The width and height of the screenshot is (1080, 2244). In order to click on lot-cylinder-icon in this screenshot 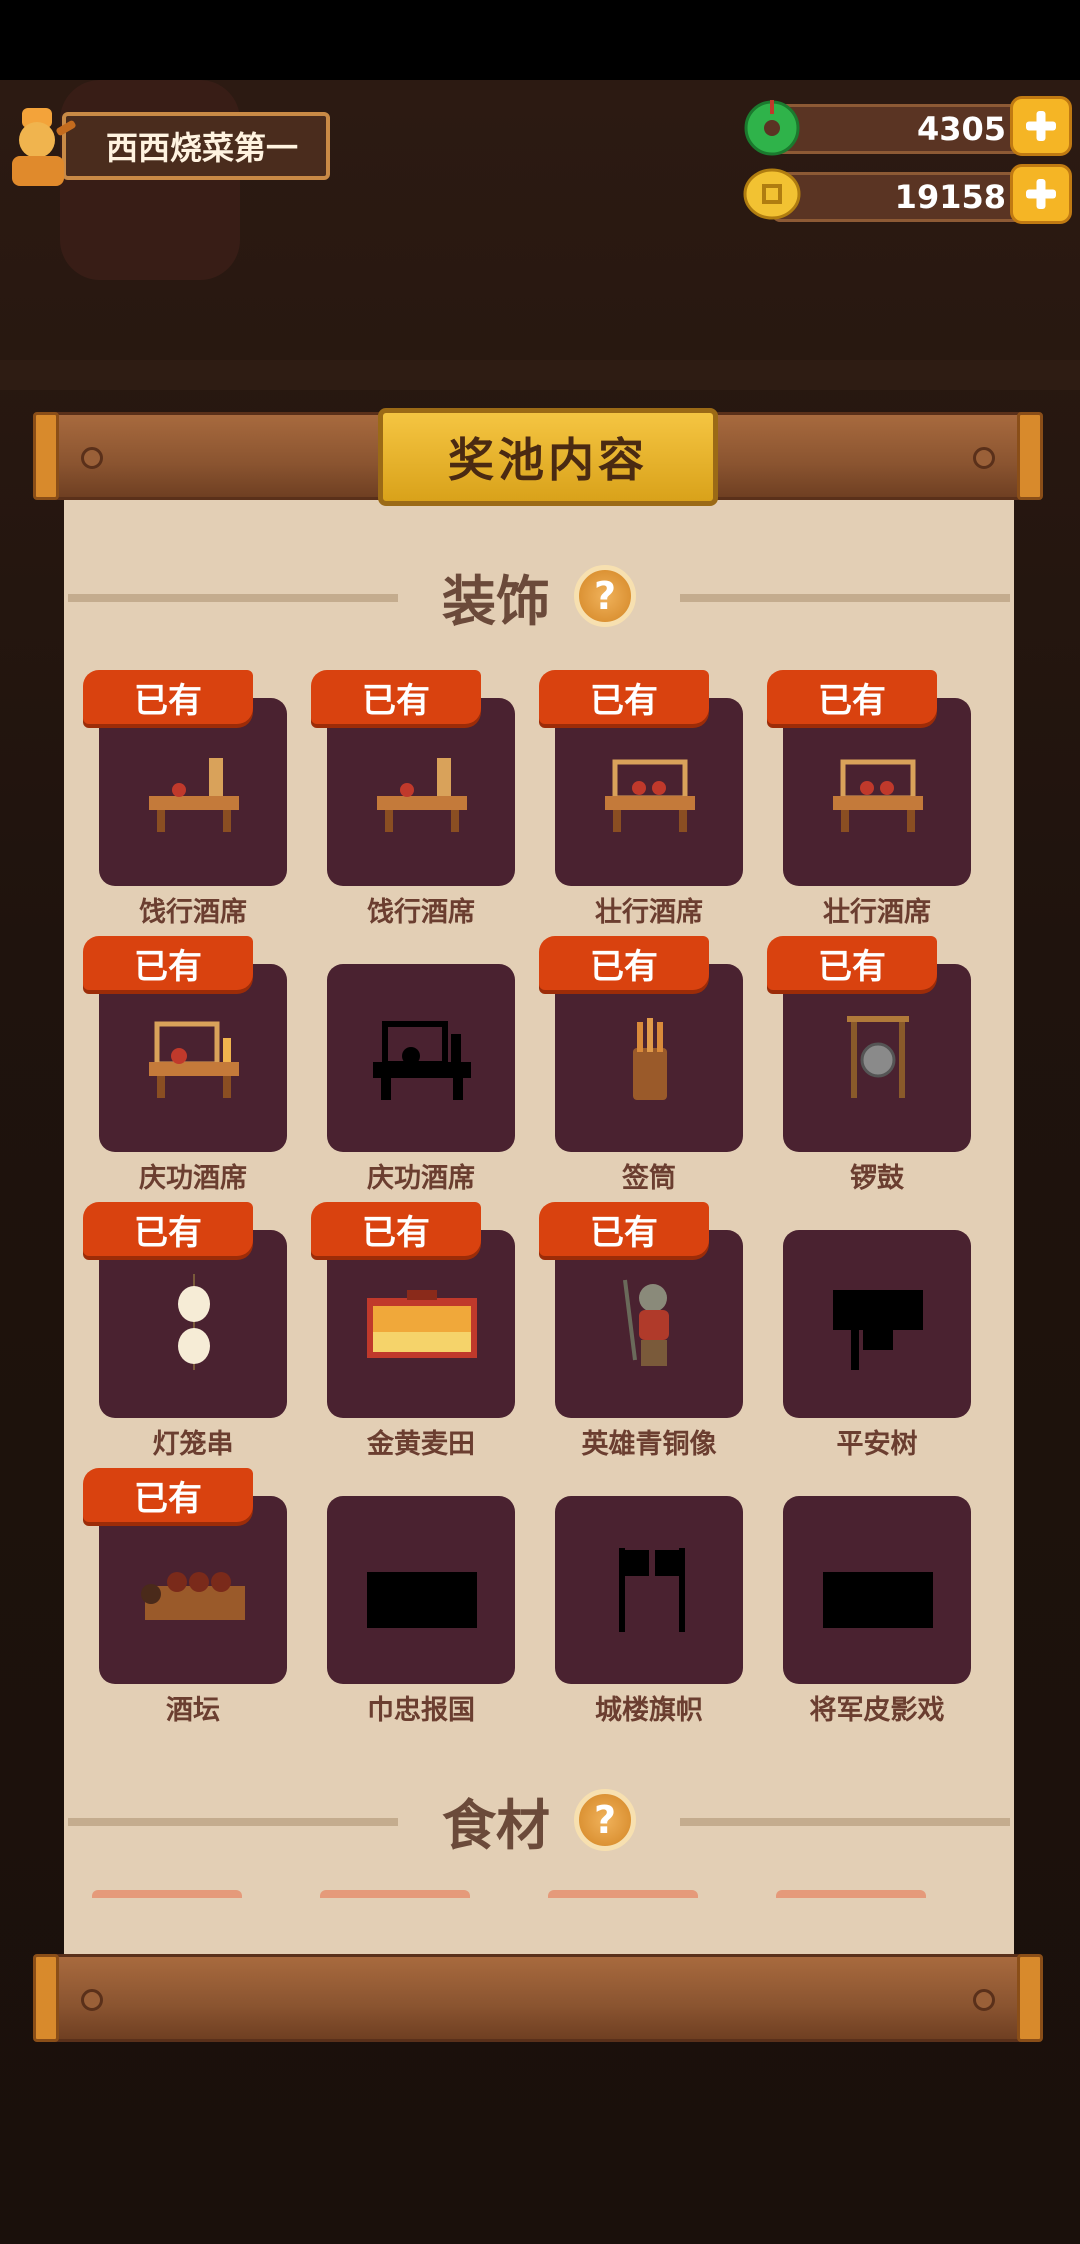, I will do `click(650, 1059)`.